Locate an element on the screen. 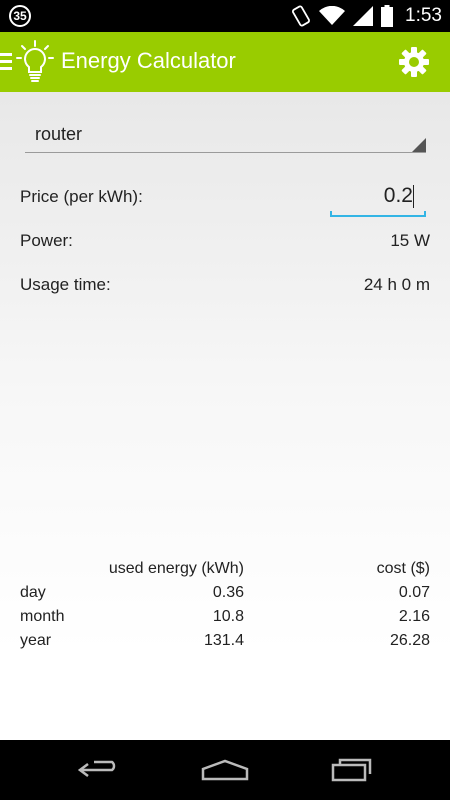 This screenshot has height=800, width=450. recents-button is located at coordinates (352, 770).